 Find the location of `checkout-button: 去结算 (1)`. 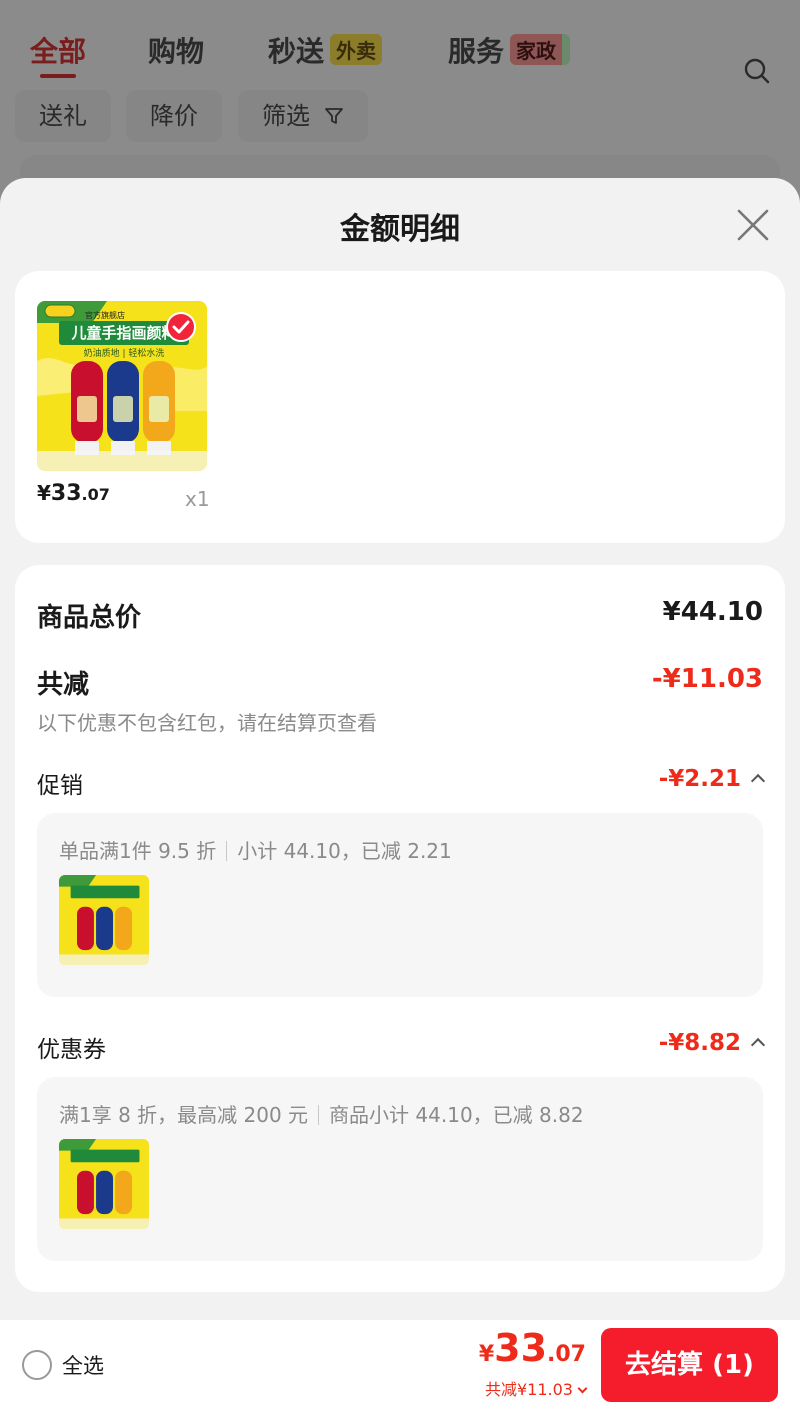

checkout-button: 去结算 (1) is located at coordinates (689, 1365).